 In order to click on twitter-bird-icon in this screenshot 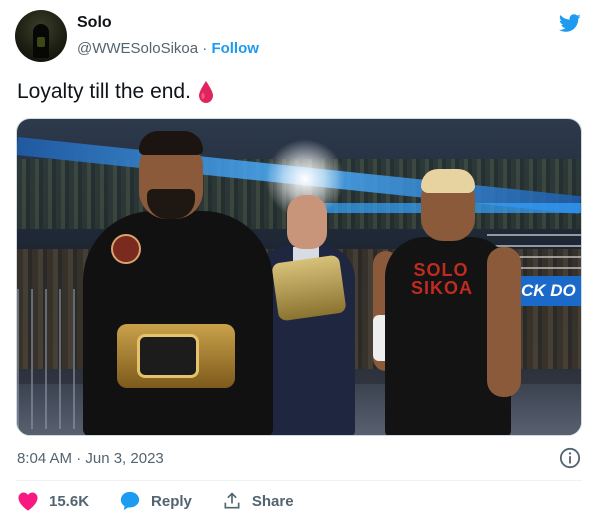, I will do `click(570, 23)`.